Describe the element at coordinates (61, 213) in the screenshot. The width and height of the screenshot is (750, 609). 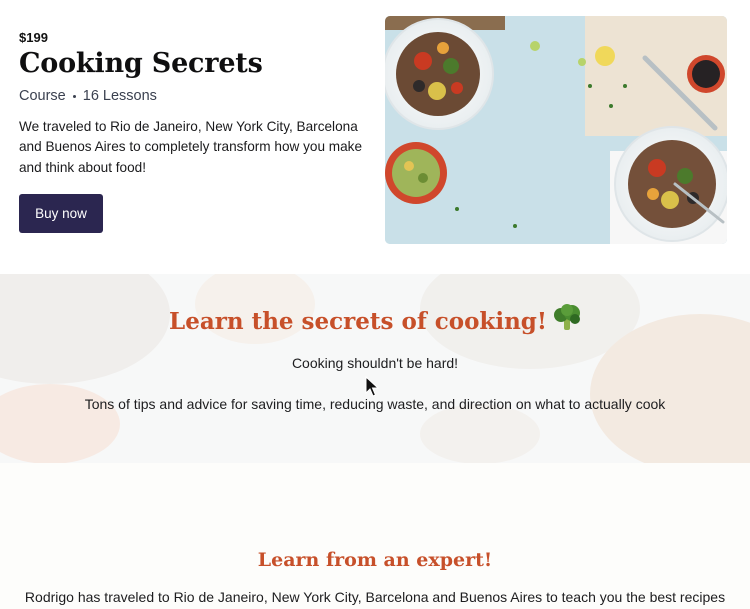
I see `buy-now-button: Buy now` at that location.